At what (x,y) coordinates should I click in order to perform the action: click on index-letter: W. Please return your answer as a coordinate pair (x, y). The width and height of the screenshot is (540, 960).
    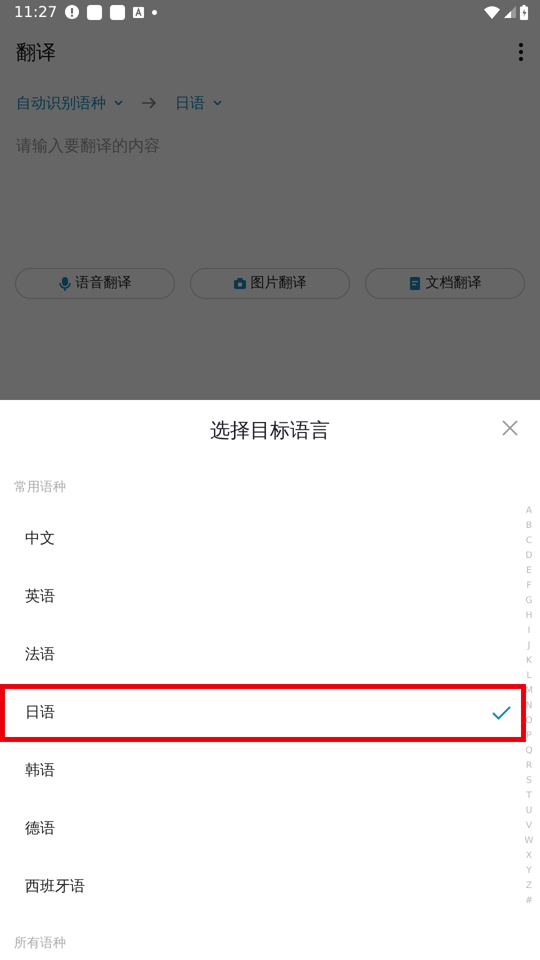
    Looking at the image, I should click on (529, 841).